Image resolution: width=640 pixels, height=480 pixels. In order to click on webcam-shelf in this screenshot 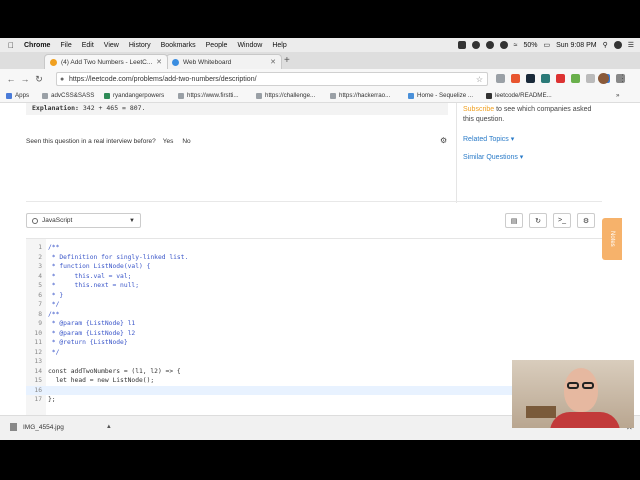, I will do `click(541, 412)`.